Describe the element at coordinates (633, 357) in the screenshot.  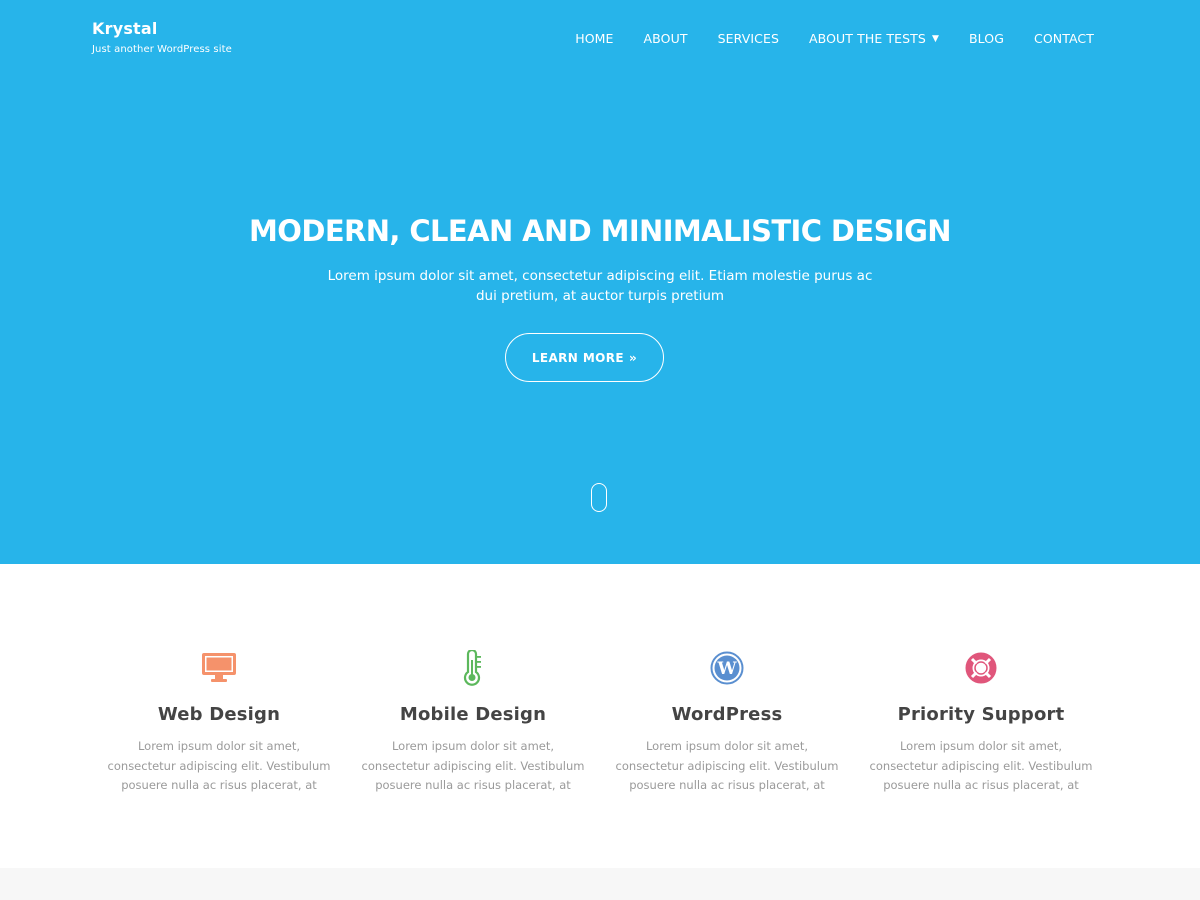
I see `double-chevron-right-icon: »` at that location.